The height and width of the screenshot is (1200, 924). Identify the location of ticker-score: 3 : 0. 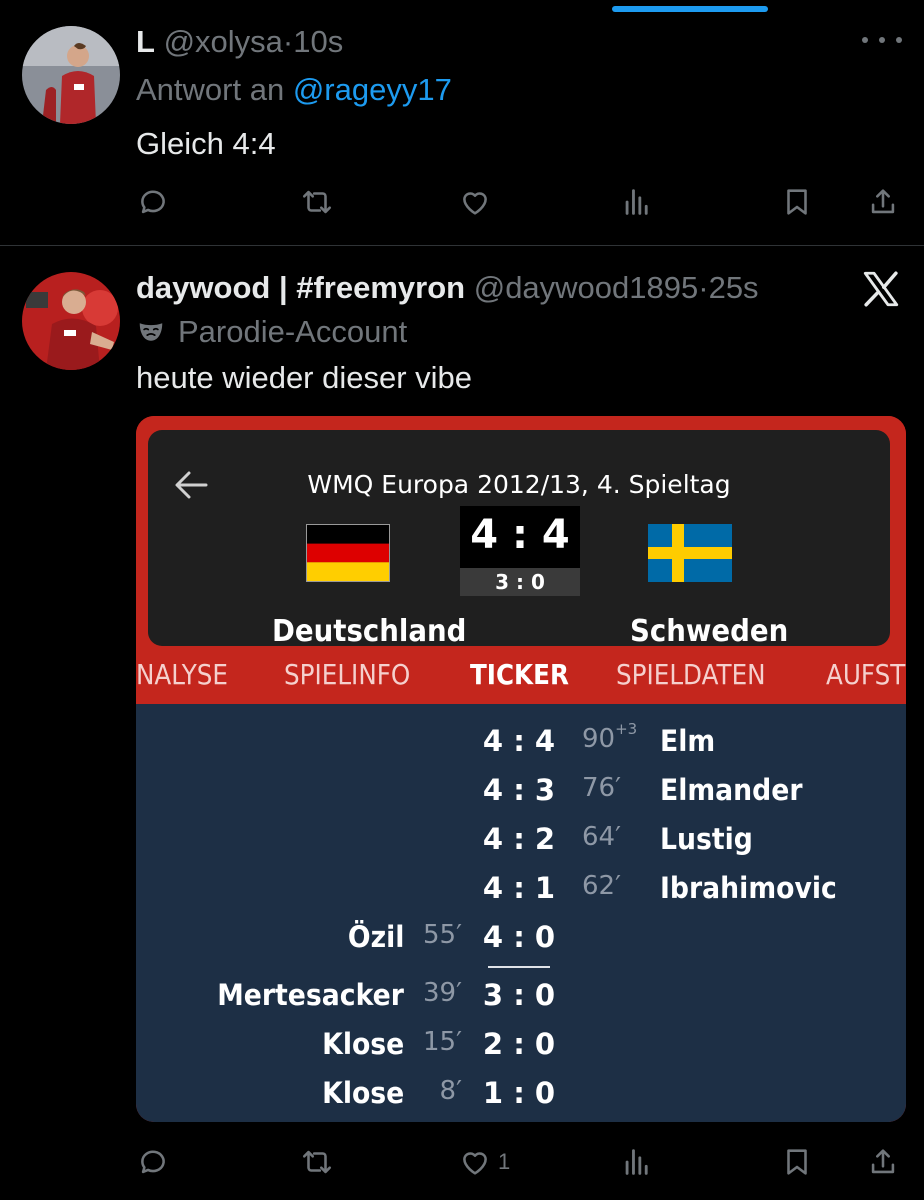
(519, 995).